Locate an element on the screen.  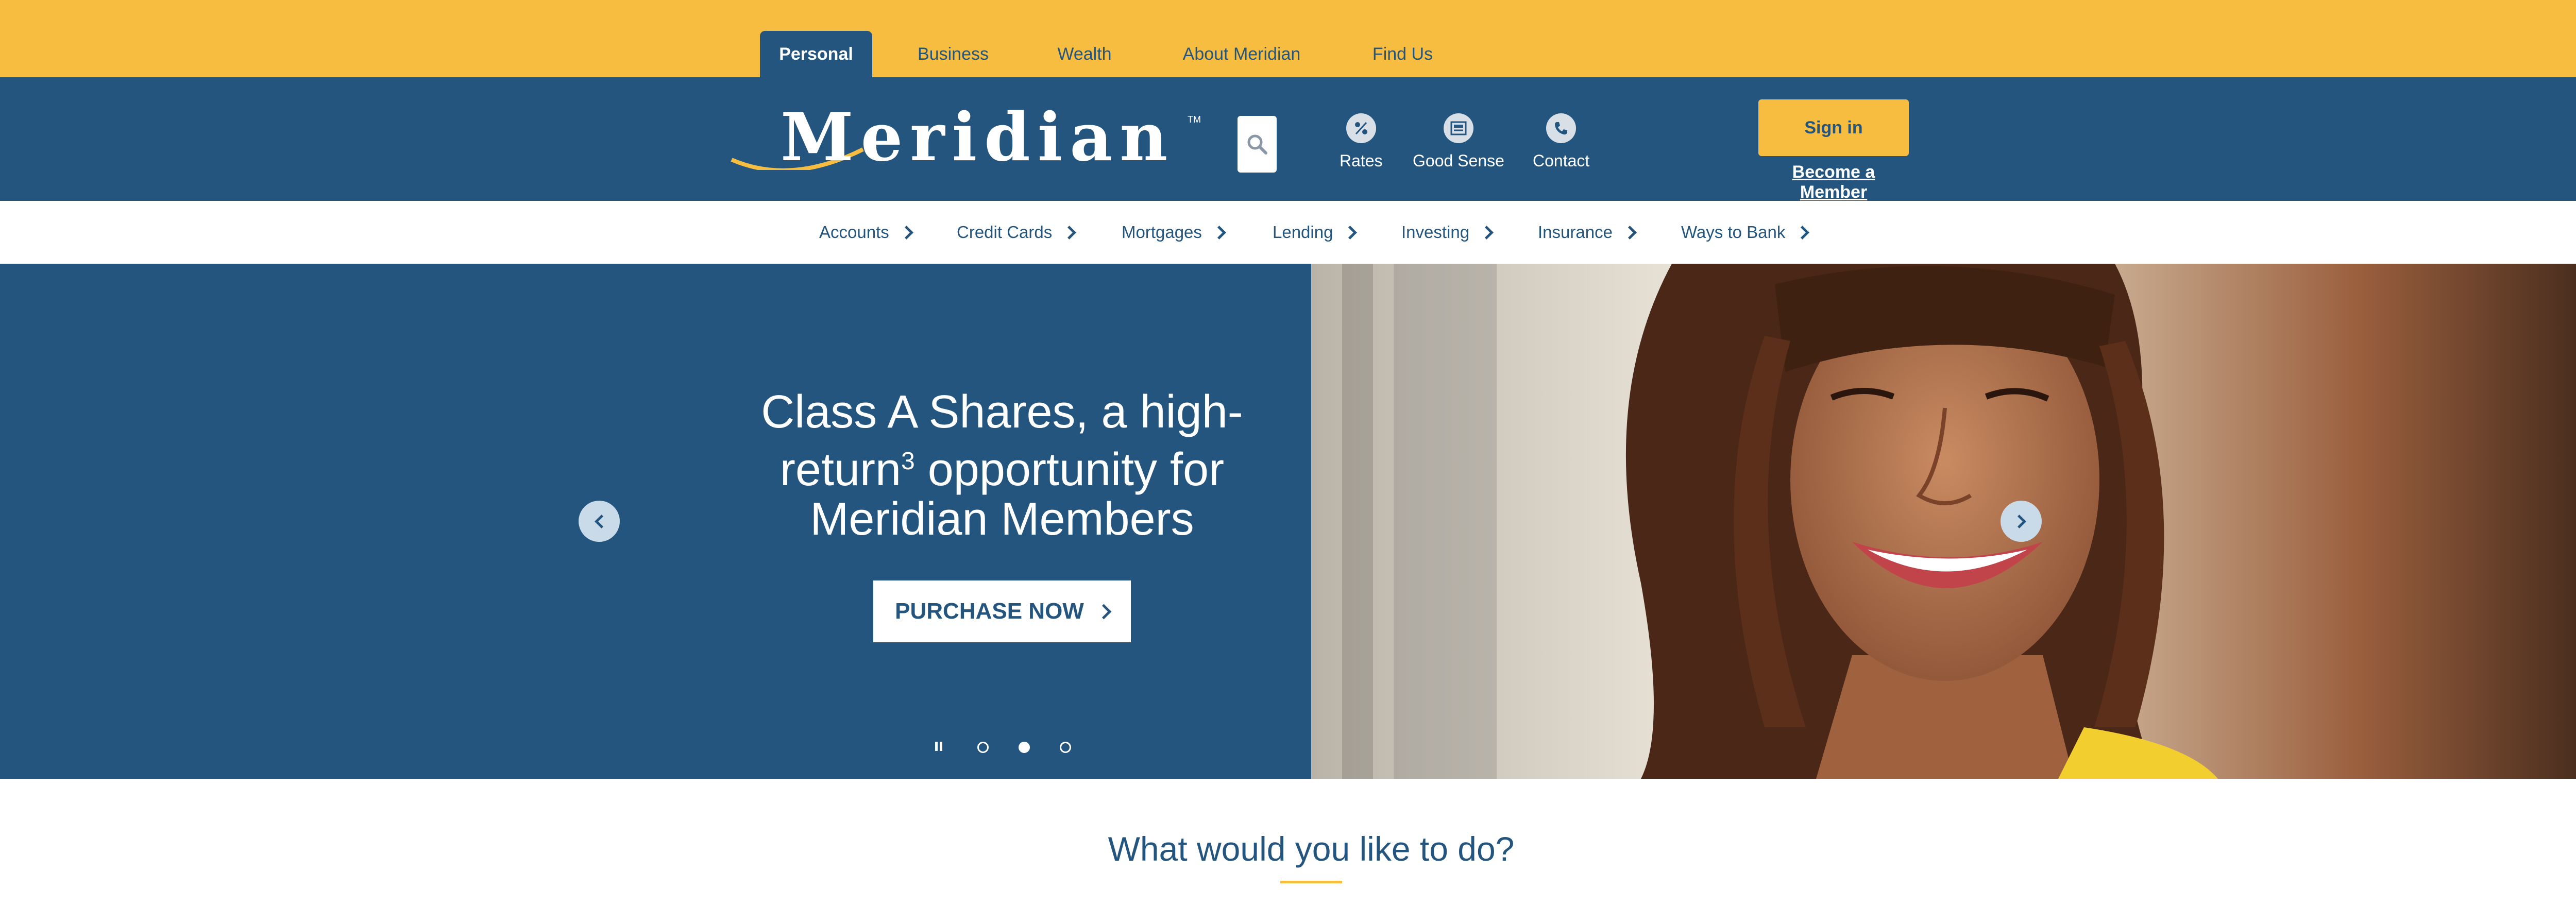
nav-insurance: Insurance is located at coordinates (1587, 233).